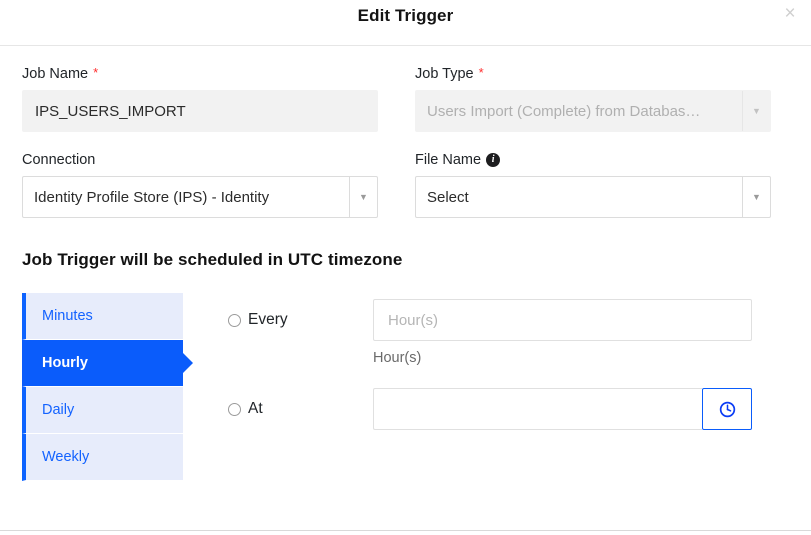 This screenshot has width=811, height=535. I want to click on modal-footer, so click(405, 533).